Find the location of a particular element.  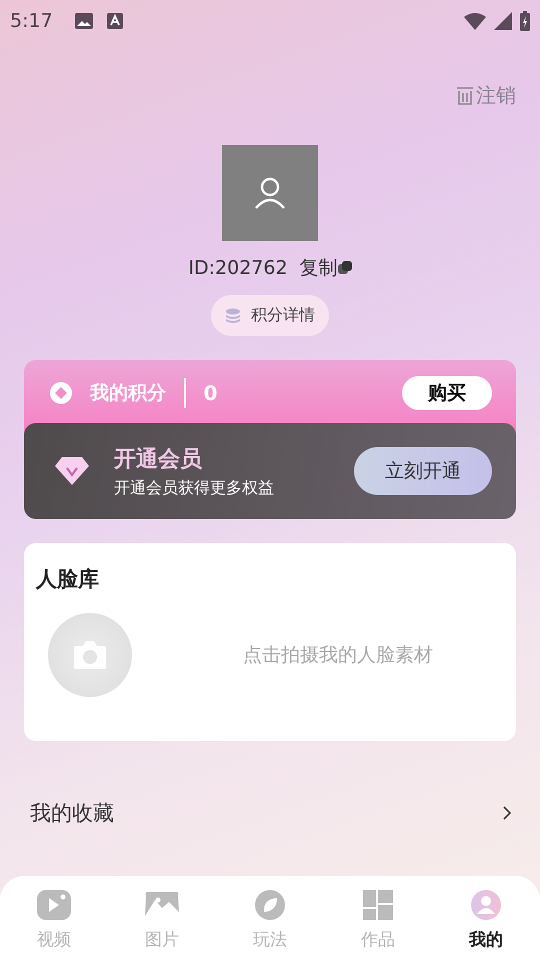

avatar is located at coordinates (270, 193).